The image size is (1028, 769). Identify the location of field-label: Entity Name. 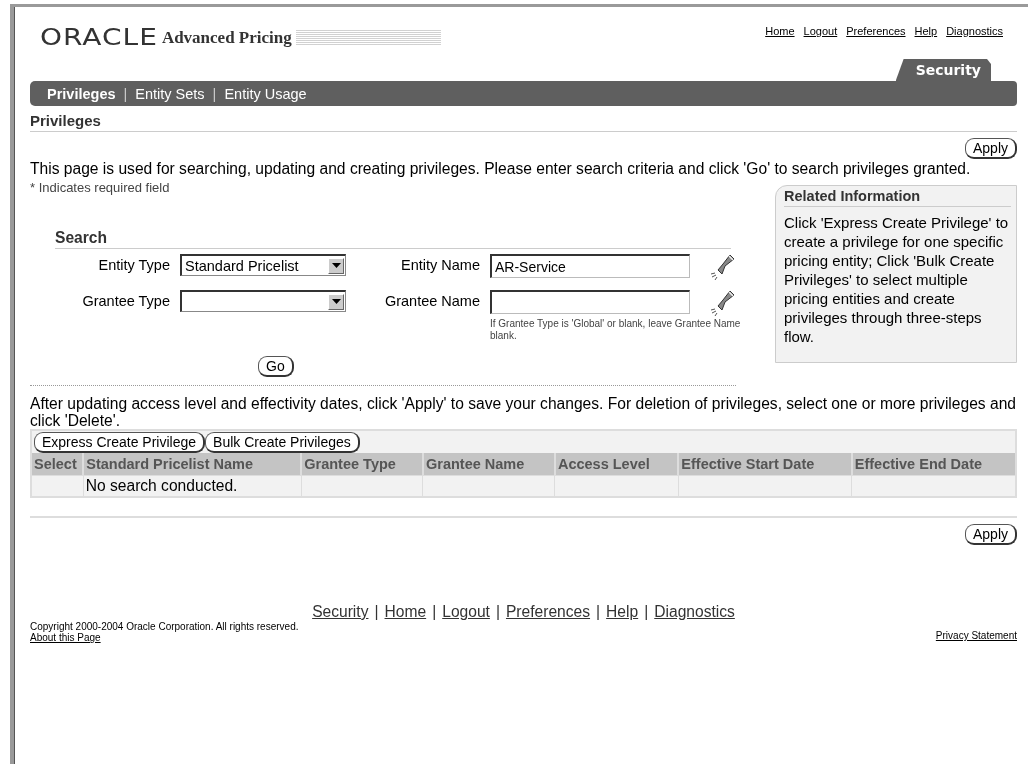
(440, 264).